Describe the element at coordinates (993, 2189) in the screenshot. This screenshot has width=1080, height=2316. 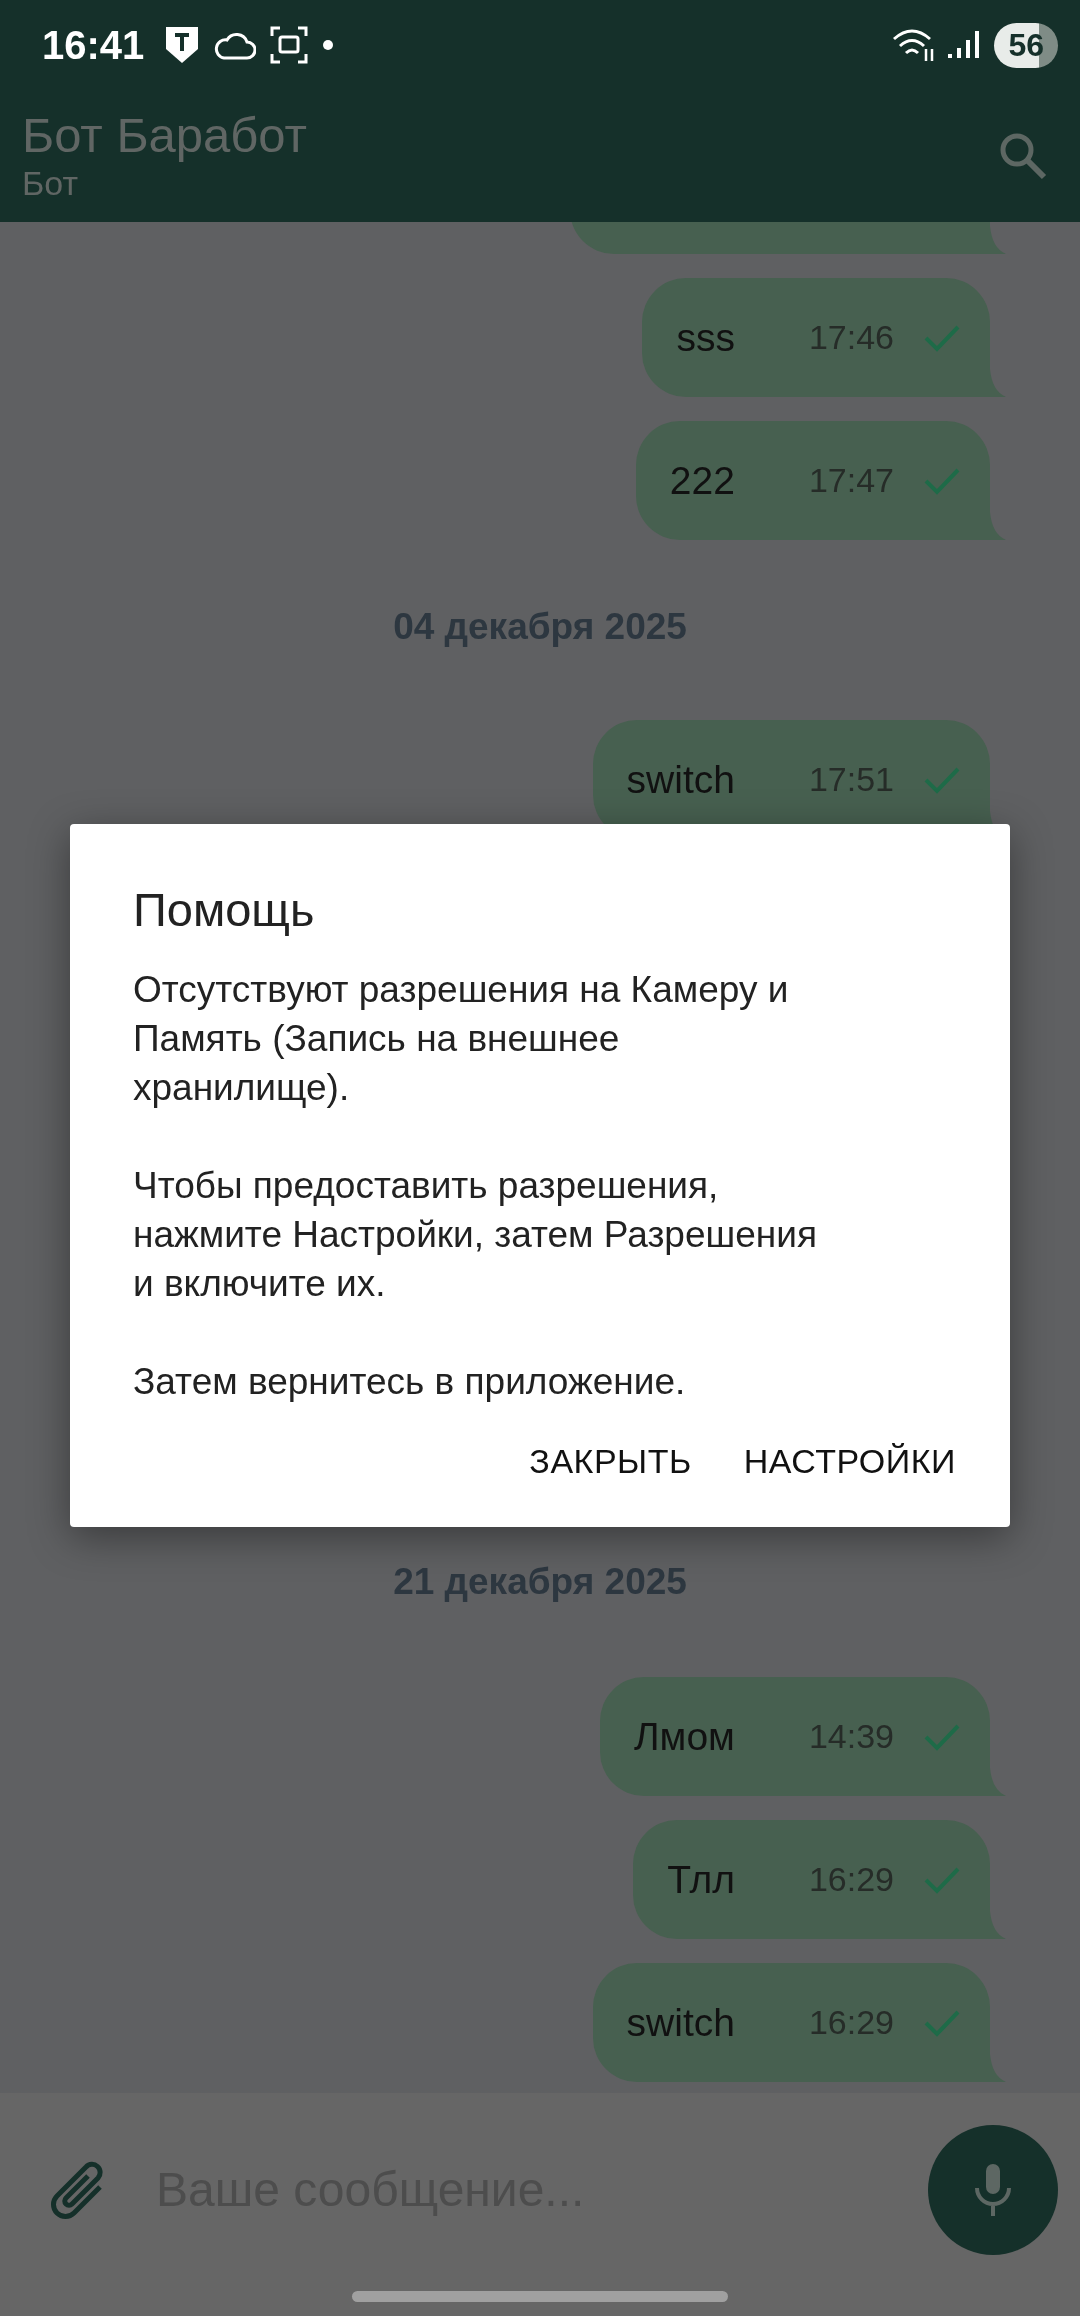
I see `microphone-icon` at that location.